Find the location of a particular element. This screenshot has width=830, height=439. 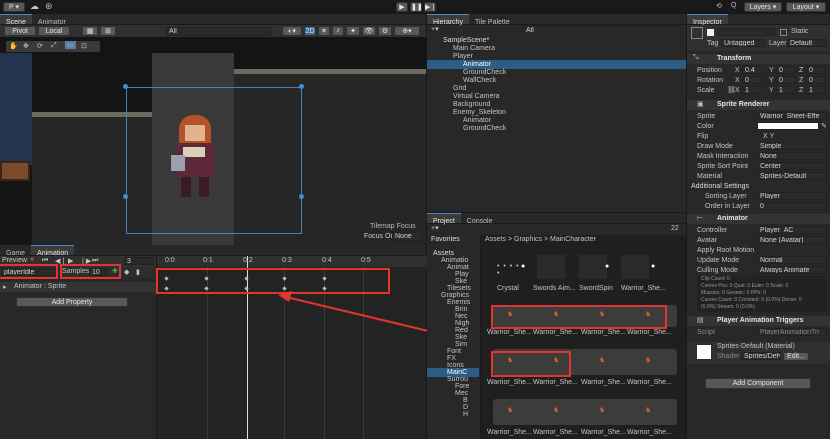

asset-crystal-thumb: • • • • • is located at coordinates (509, 267).